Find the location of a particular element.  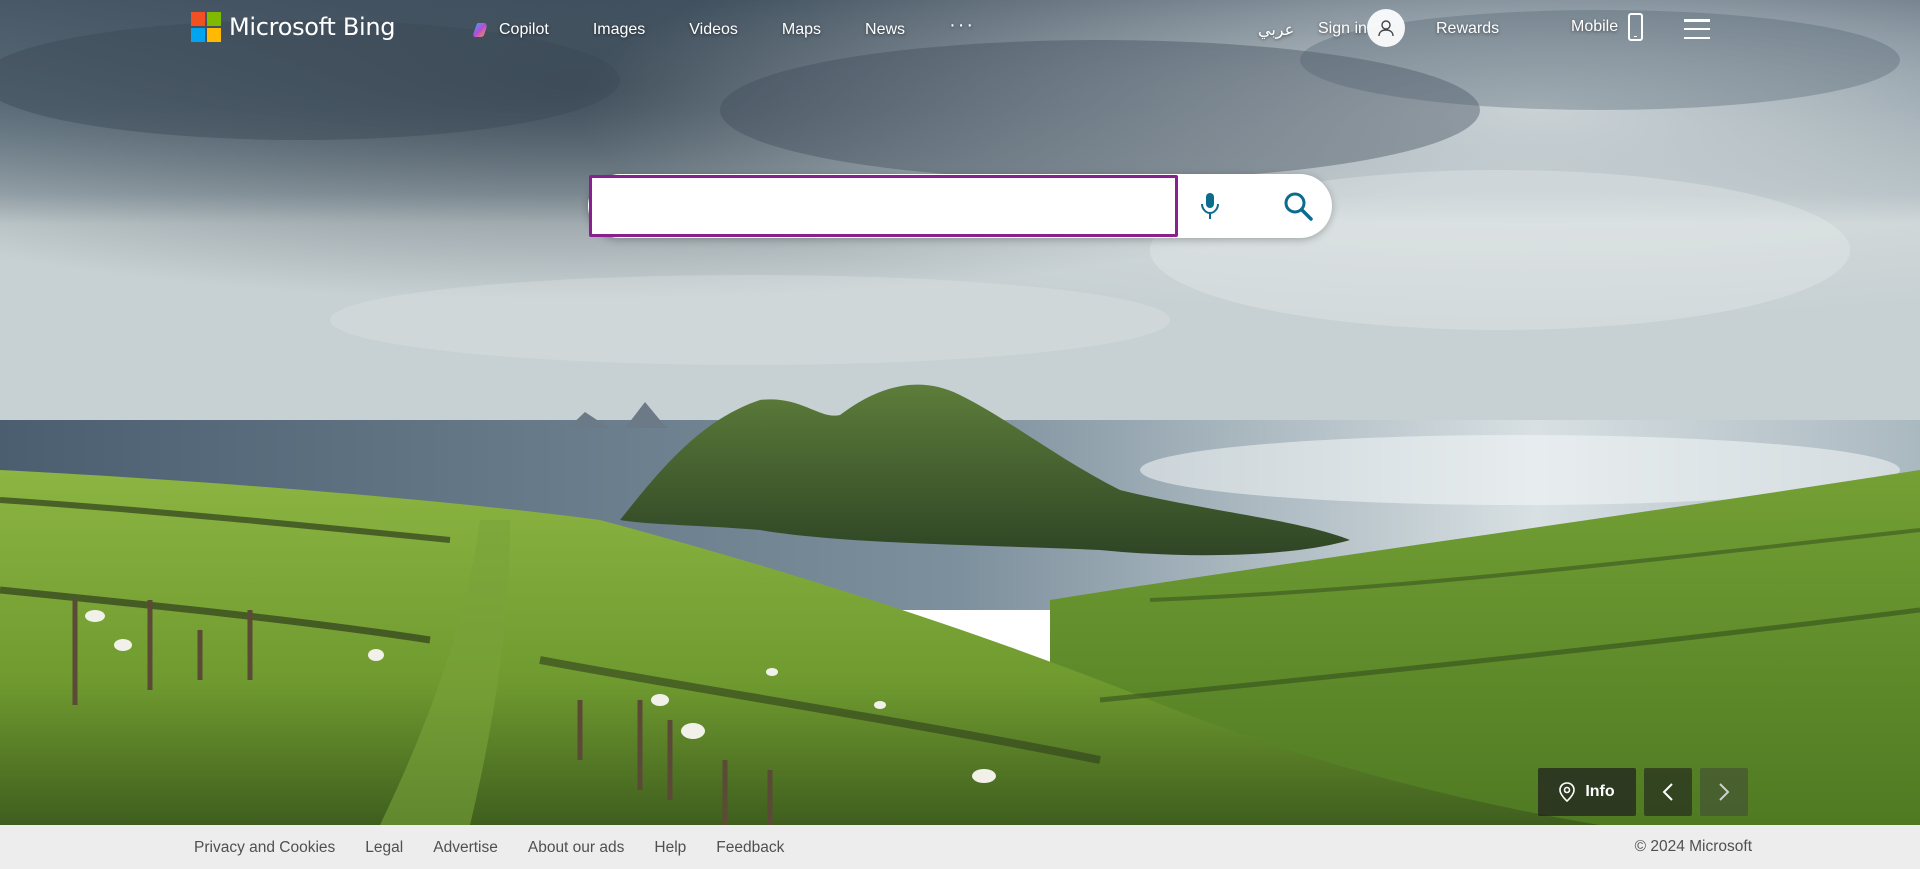

avatar is located at coordinates (1386, 28).